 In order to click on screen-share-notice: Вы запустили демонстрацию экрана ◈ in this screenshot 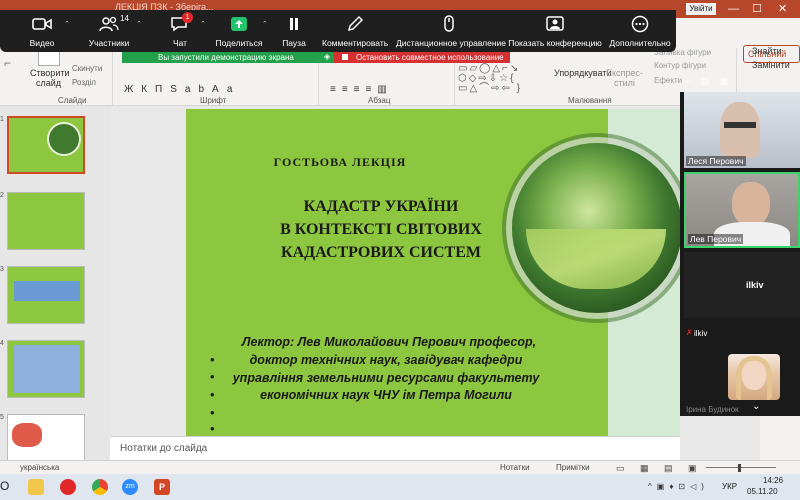, I will do `click(228, 57)`.